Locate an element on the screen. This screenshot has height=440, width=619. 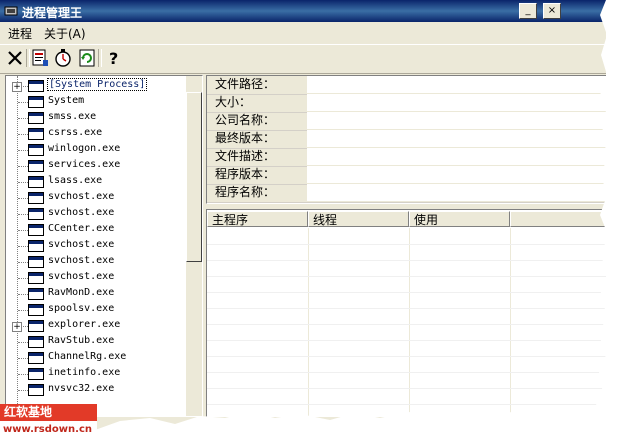
info-row: 最终版本： is located at coordinates (406, 139).